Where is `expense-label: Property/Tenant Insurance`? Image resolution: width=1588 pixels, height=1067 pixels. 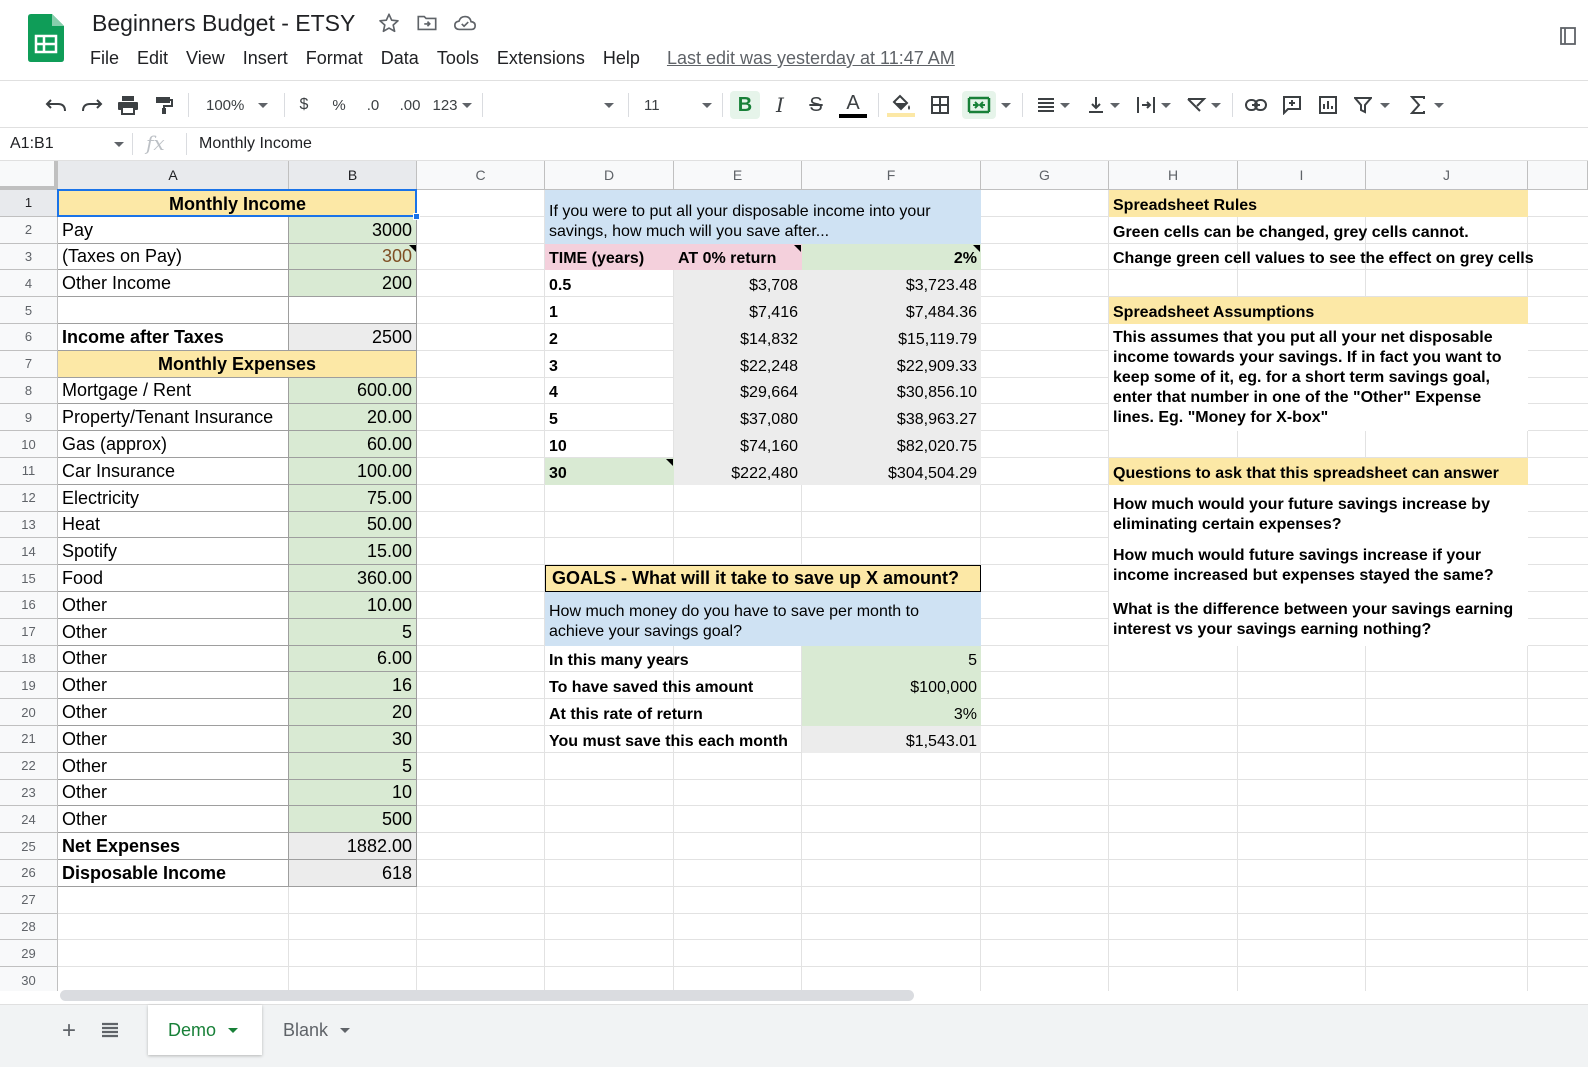 expense-label: Property/Tenant Insurance is located at coordinates (173, 418).